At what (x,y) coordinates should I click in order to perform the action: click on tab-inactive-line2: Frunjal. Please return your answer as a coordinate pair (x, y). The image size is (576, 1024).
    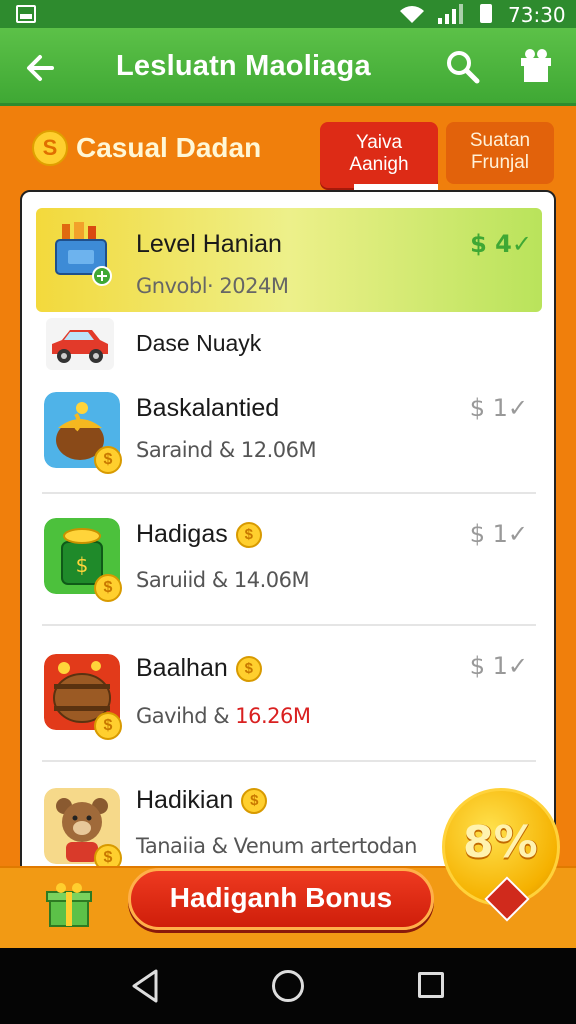
    Looking at the image, I should click on (500, 162).